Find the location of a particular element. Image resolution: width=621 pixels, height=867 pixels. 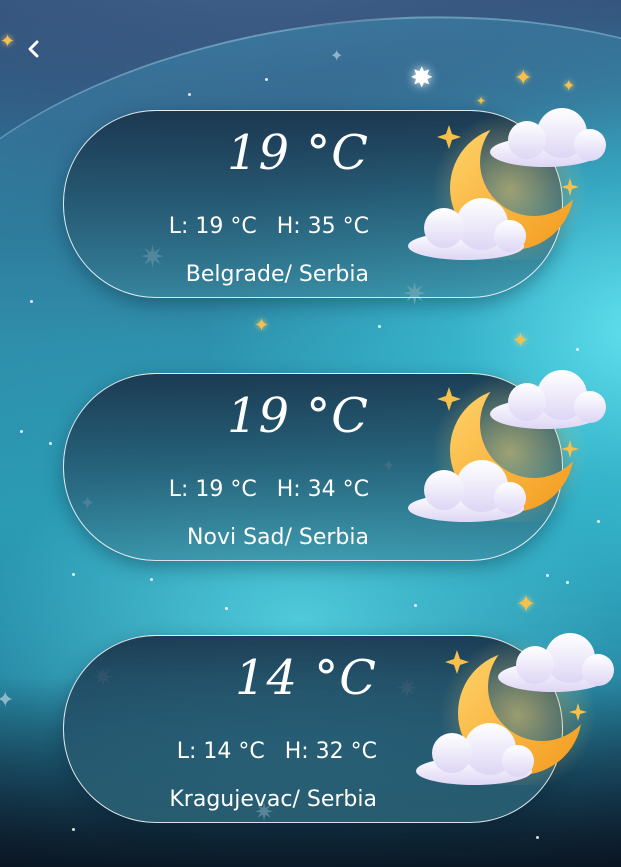

location-label: Belgrade/ Serbia is located at coordinates (277, 274).